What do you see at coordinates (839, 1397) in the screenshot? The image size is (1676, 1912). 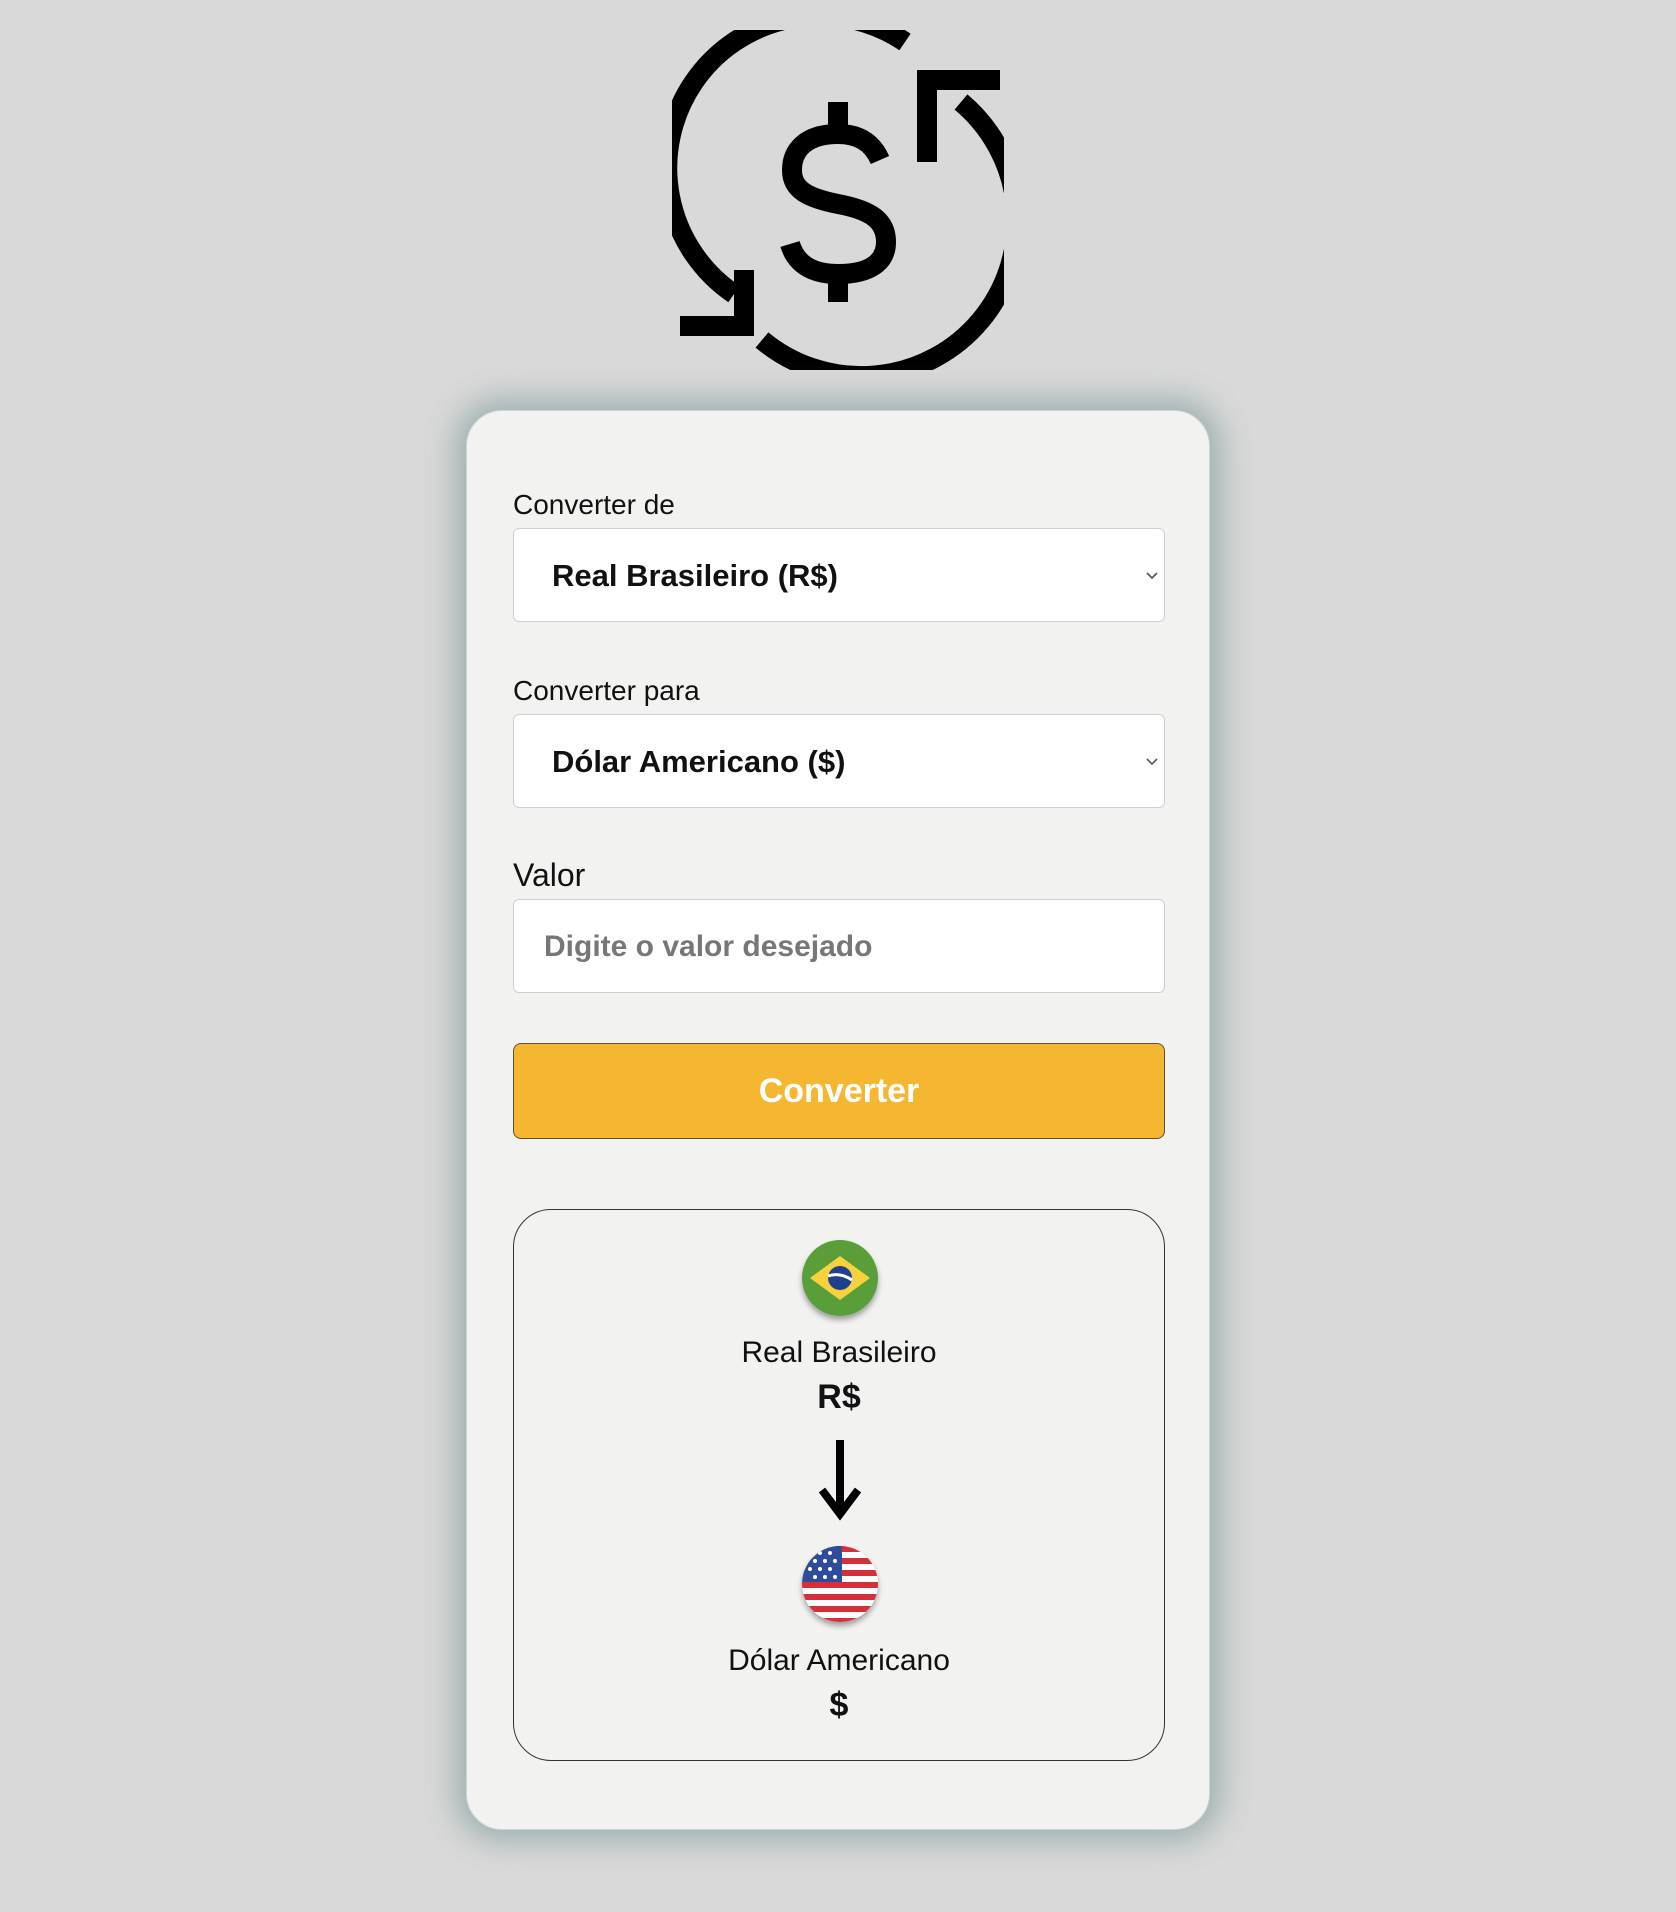 I see `from-currency-symbol: R$` at bounding box center [839, 1397].